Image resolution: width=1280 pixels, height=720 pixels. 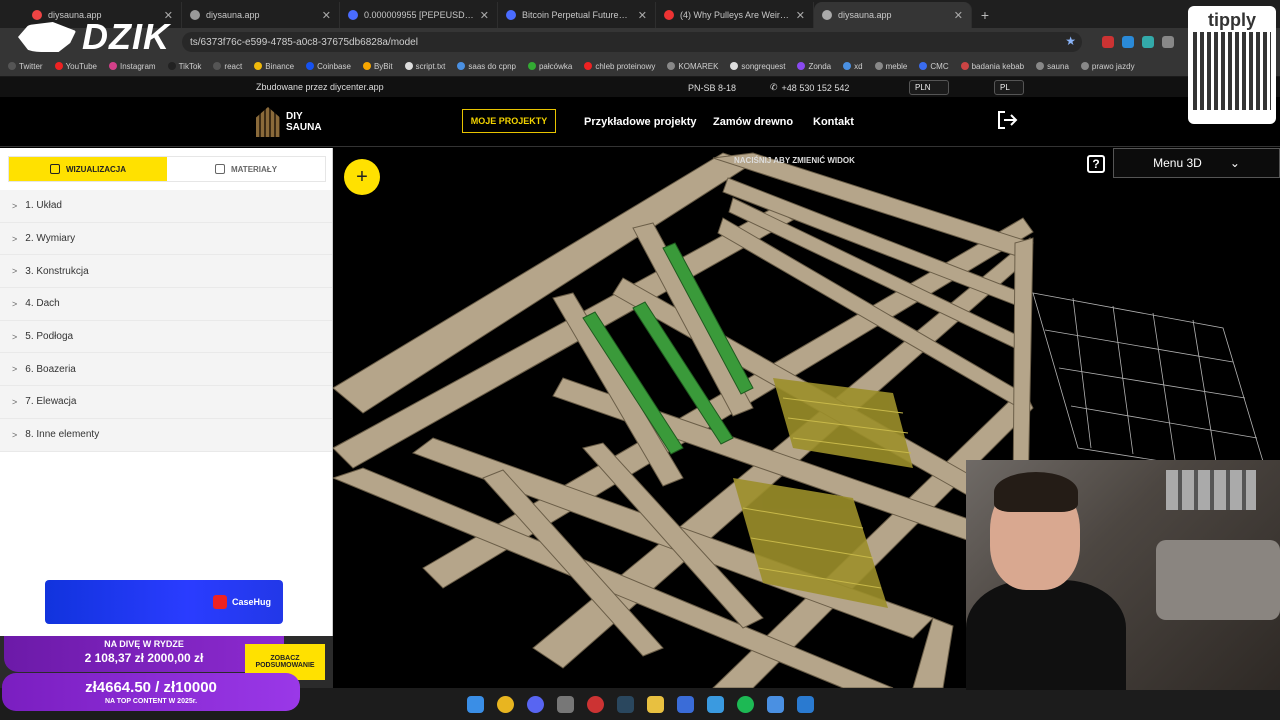 I want to click on bookmark: KOMAREK, so click(x=692, y=66).